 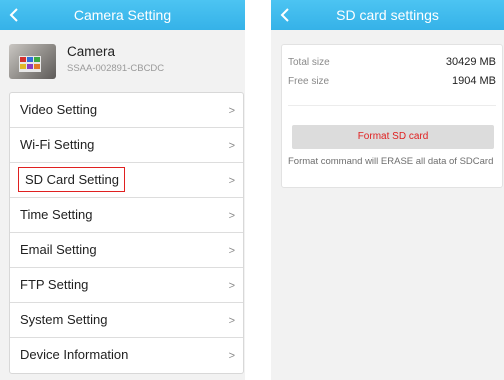 What do you see at coordinates (64, 319) in the screenshot?
I see `menu-item-label: System Setting` at bounding box center [64, 319].